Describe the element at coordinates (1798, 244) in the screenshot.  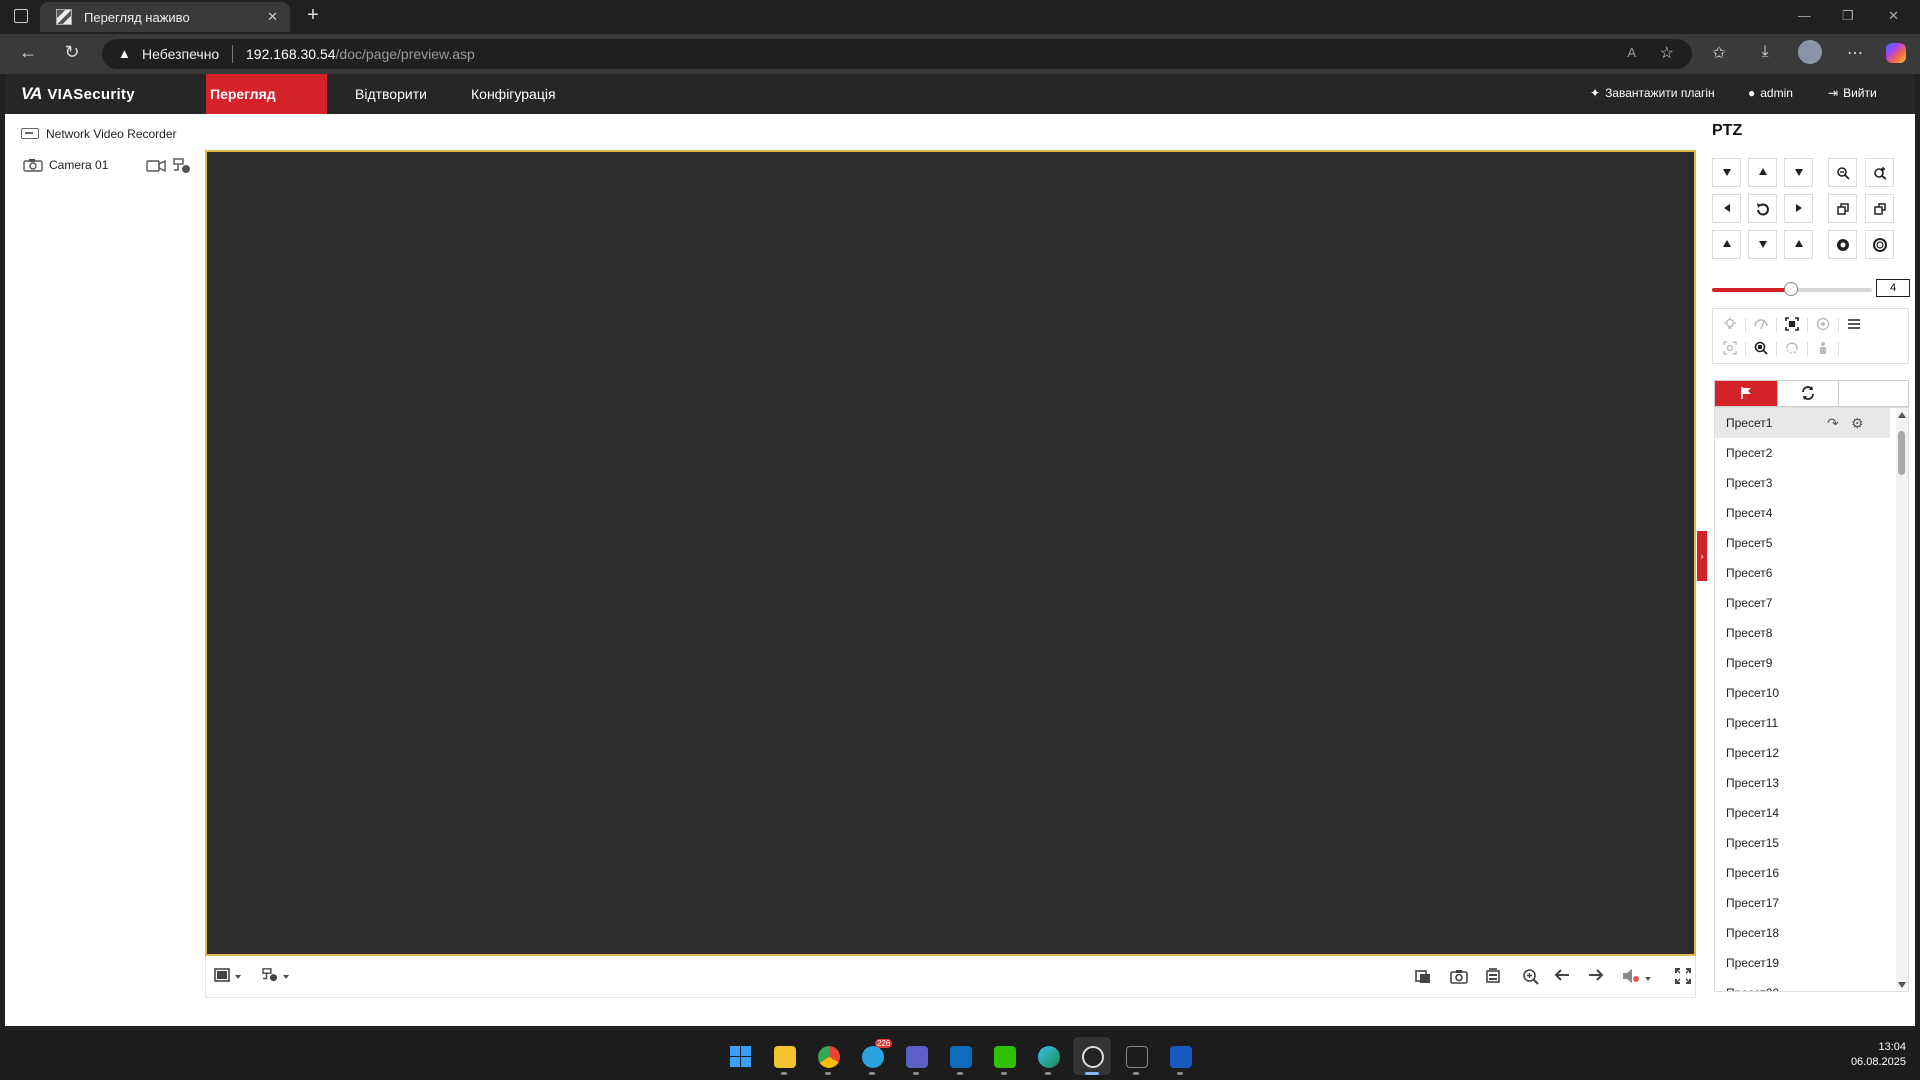
I see `ptz-down-right-button` at that location.